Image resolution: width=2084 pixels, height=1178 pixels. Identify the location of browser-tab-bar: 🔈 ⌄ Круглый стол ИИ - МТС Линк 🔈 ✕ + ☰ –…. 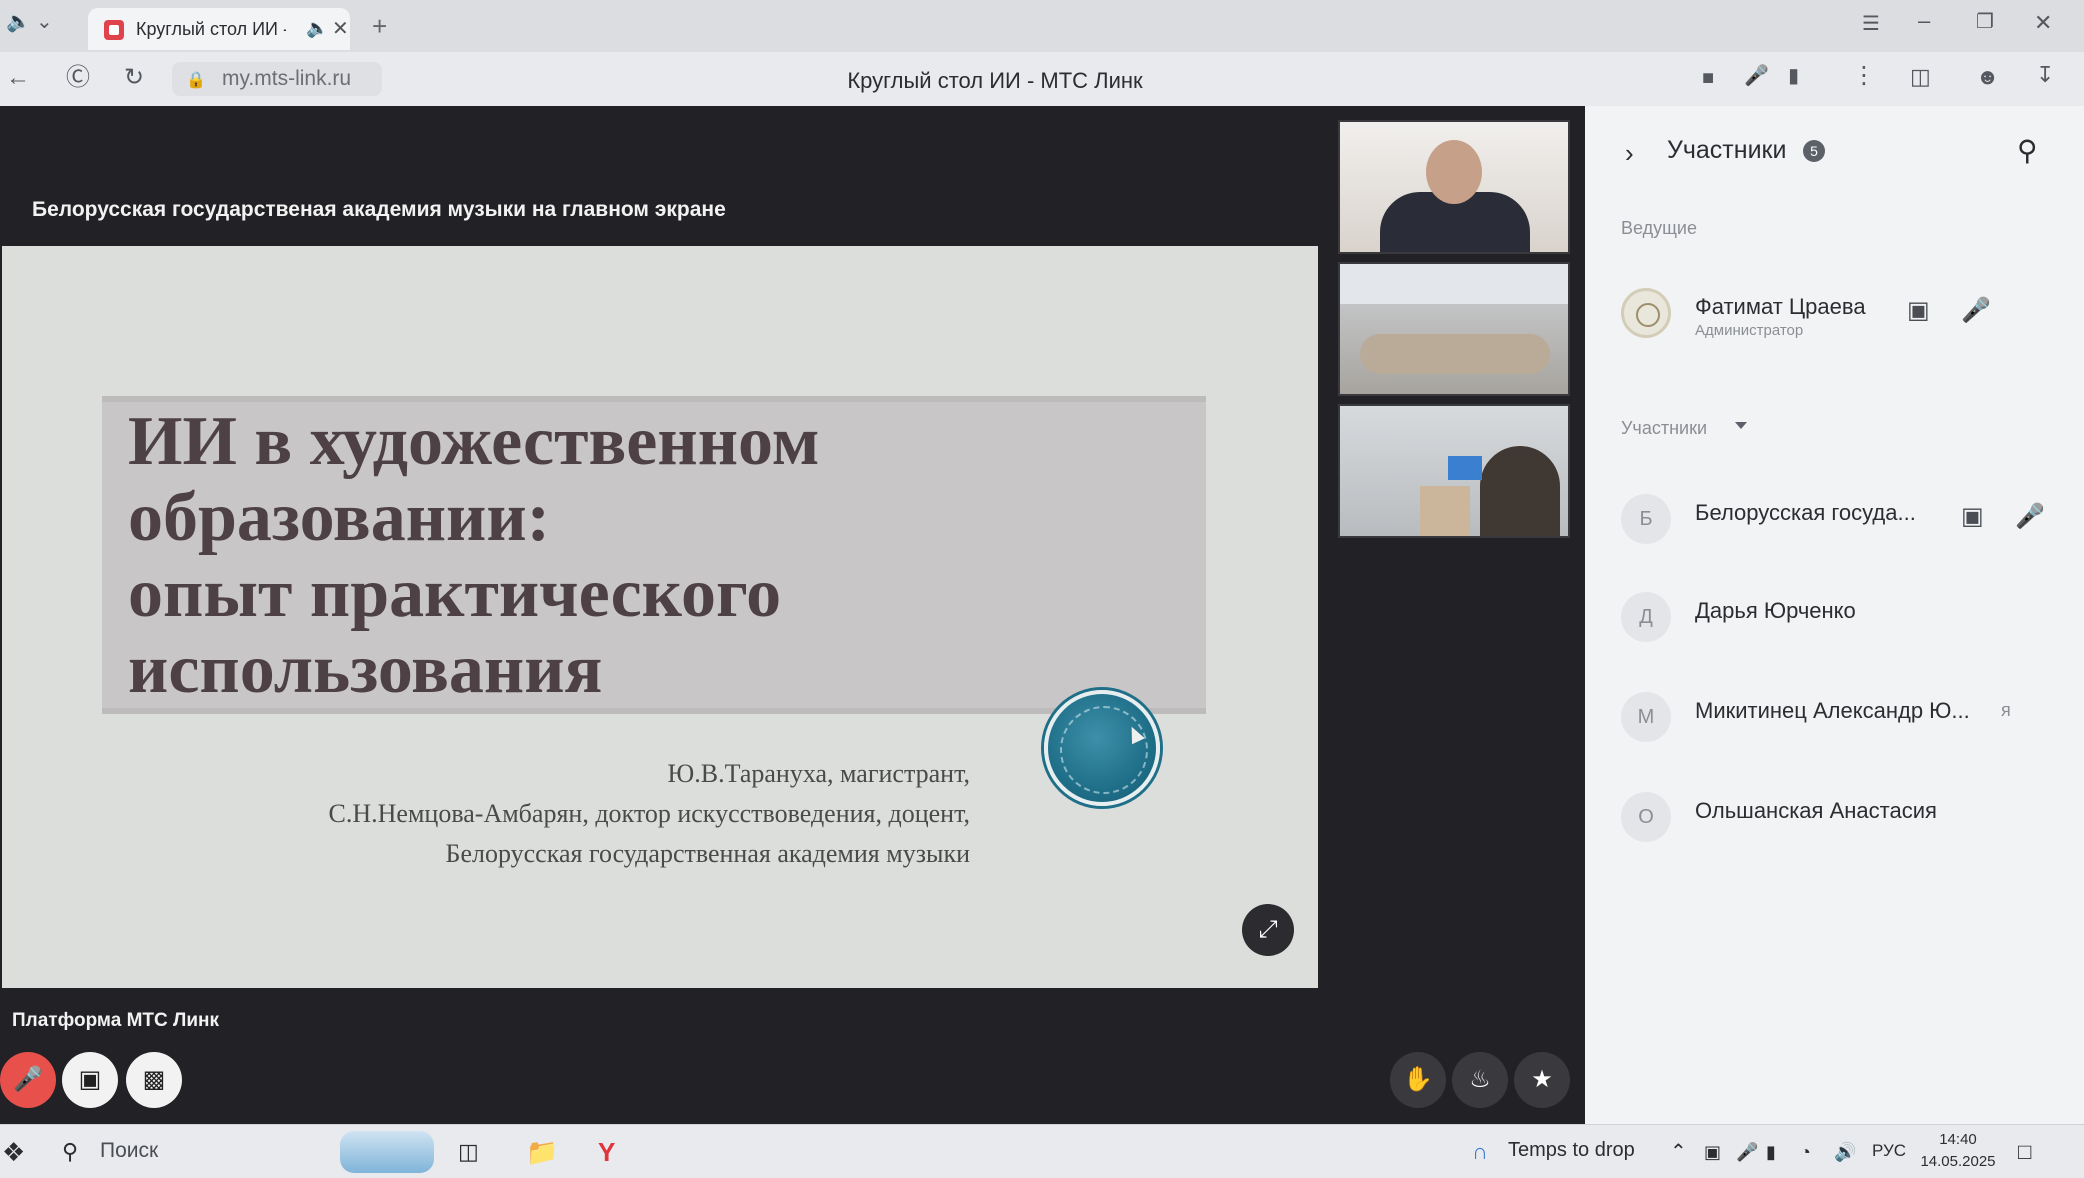
(1042, 26).